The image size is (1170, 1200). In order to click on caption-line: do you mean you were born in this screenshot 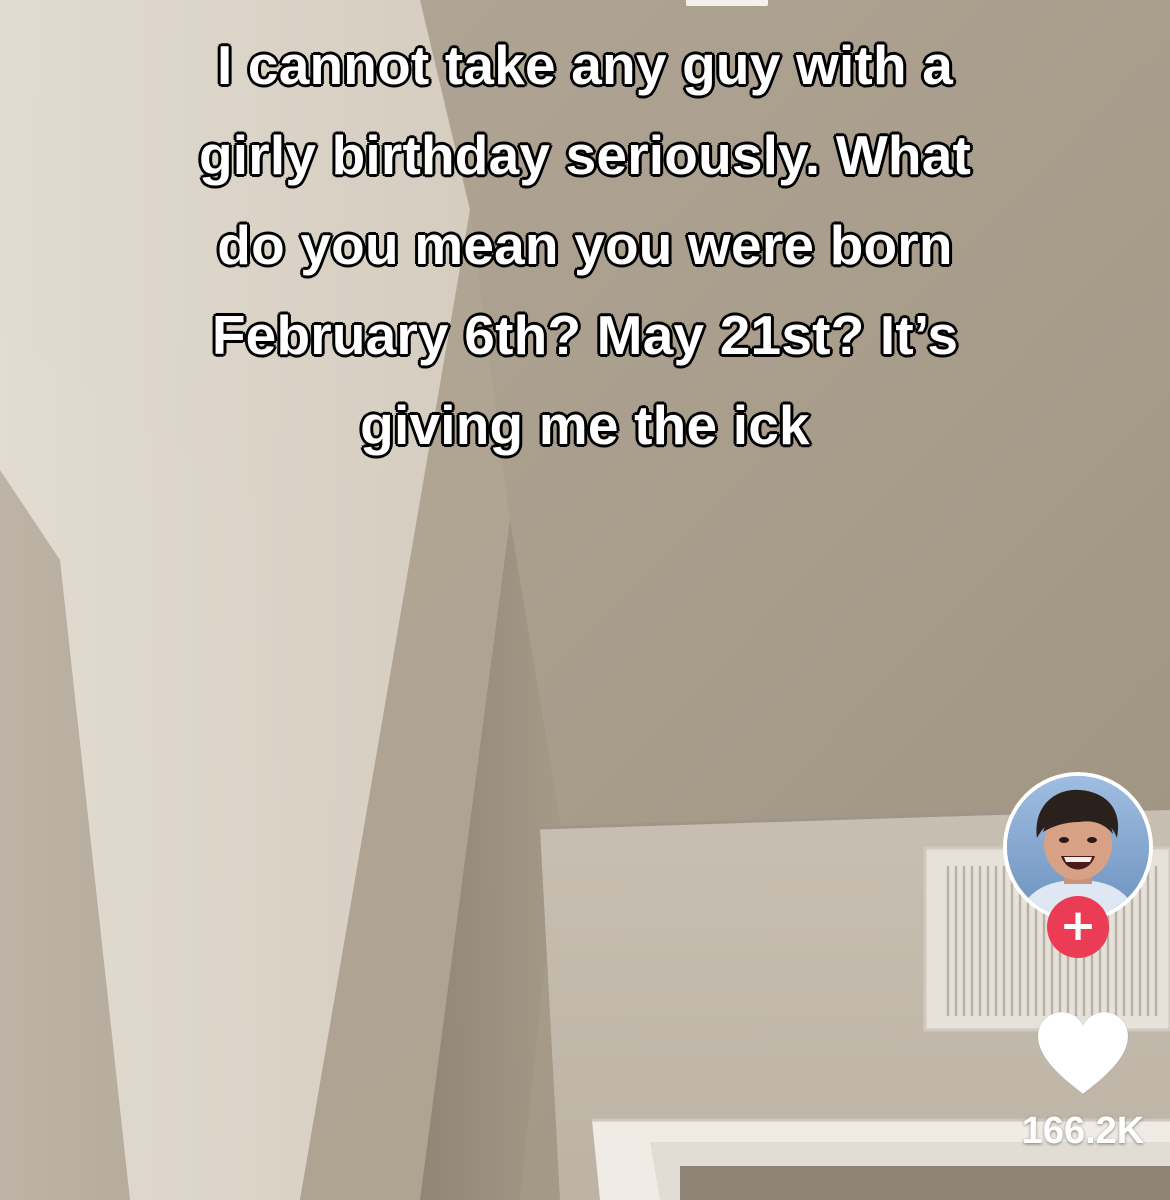, I will do `click(585, 245)`.